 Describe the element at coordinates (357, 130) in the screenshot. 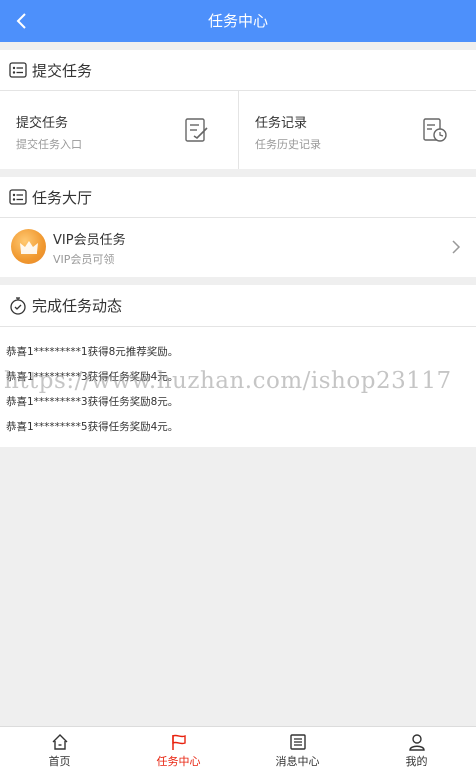

I see `task-record-cell: 任务记录 任务历史记录` at that location.